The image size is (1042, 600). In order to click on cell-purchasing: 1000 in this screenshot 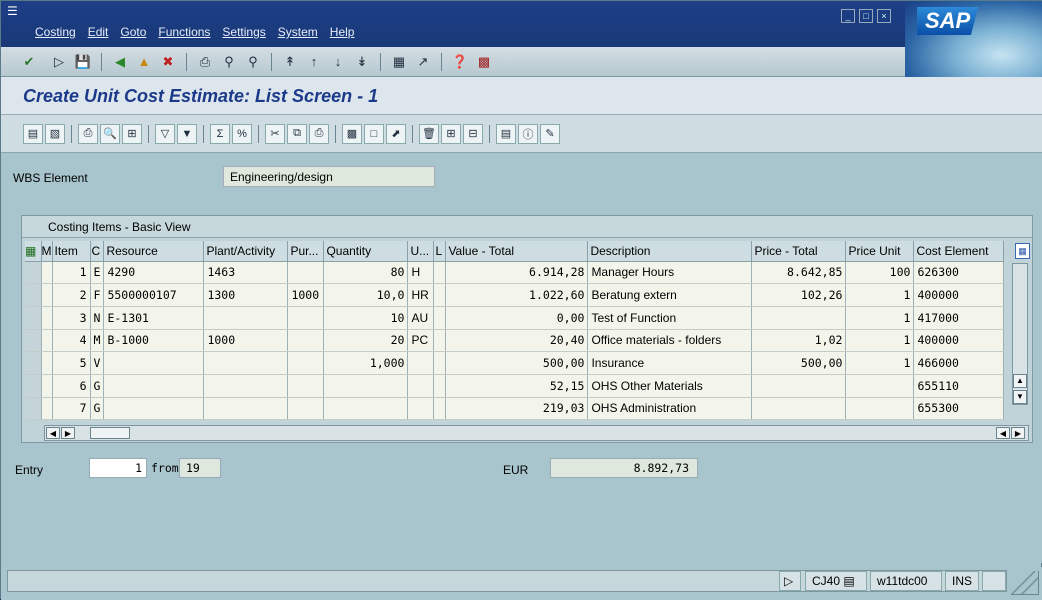, I will do `click(306, 295)`.